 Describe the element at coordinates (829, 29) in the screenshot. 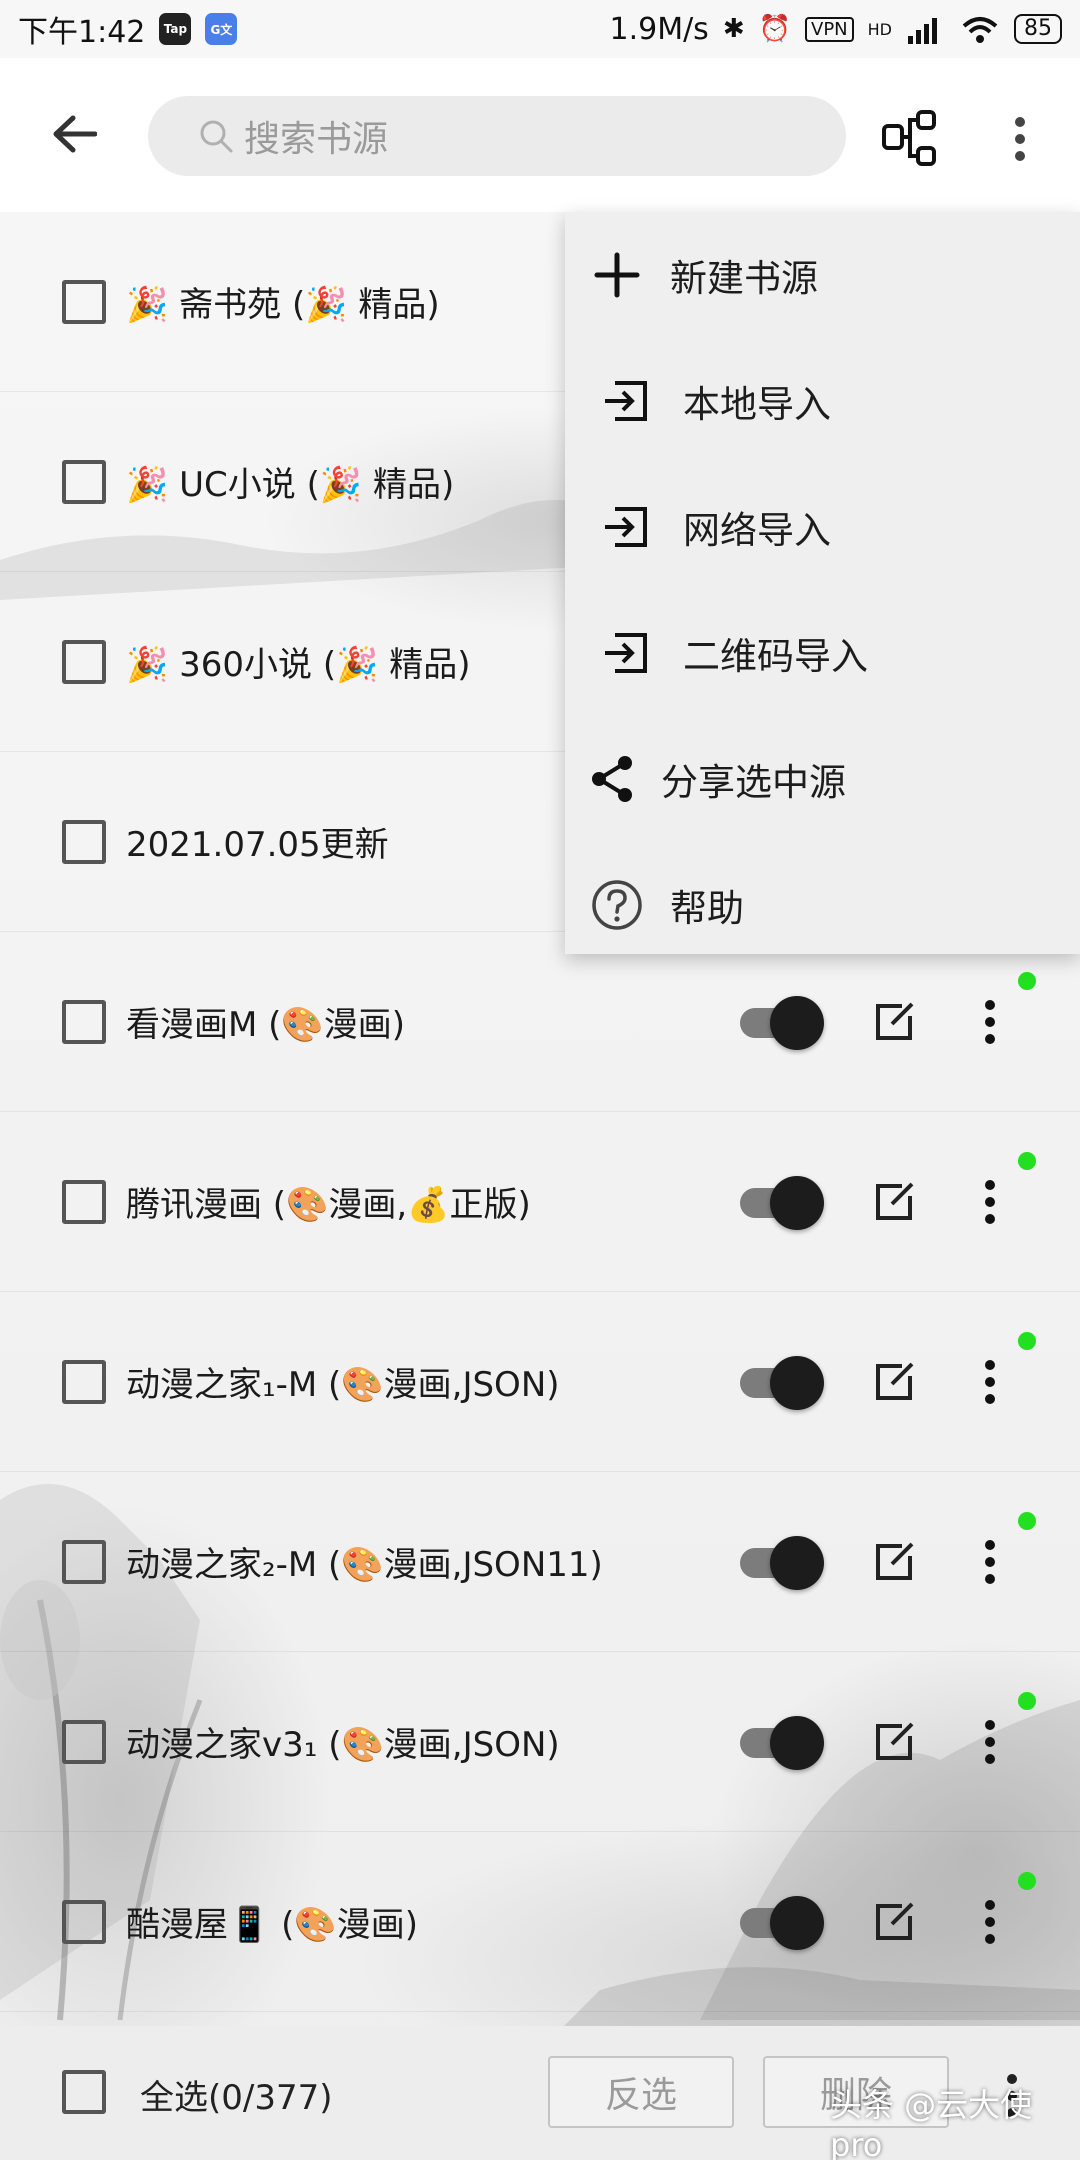

I see `vpn-icon: VPN` at that location.